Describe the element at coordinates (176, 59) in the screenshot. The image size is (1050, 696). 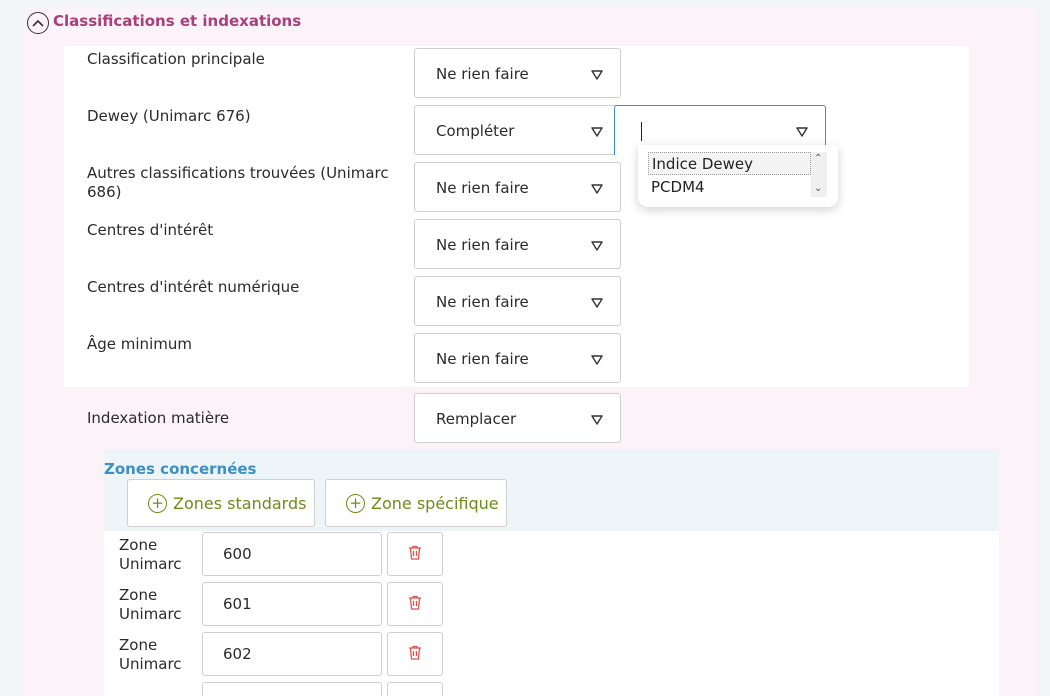
I see `row-label-classification-principale: Classification principale` at that location.